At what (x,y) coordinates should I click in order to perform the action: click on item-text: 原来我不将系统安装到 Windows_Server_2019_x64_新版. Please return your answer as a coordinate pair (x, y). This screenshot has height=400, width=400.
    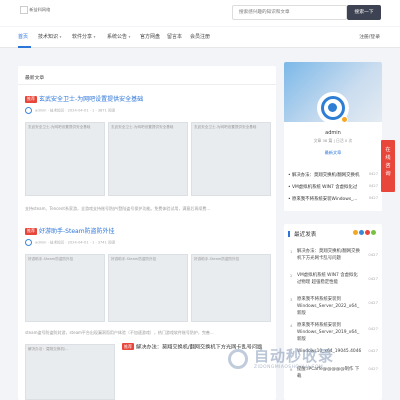
    Looking at the image, I should click on (328, 332).